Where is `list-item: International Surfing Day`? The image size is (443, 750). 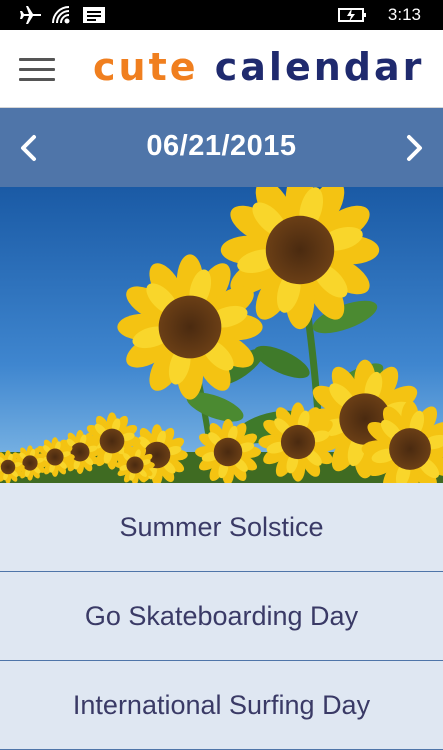
list-item: International Surfing Day is located at coordinates (221, 705).